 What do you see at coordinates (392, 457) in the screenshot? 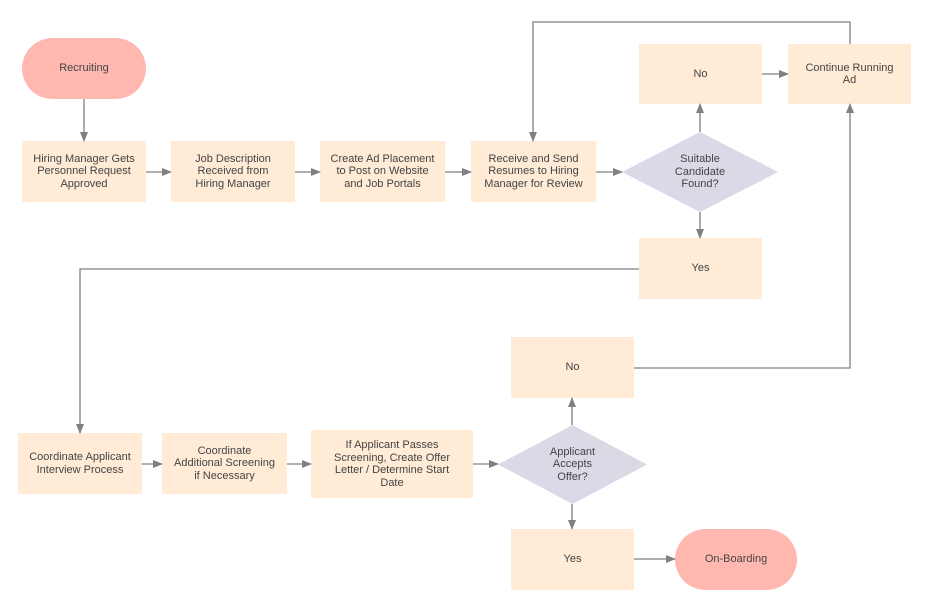
I see `node-label-line: Screening, Create Offer` at bounding box center [392, 457].